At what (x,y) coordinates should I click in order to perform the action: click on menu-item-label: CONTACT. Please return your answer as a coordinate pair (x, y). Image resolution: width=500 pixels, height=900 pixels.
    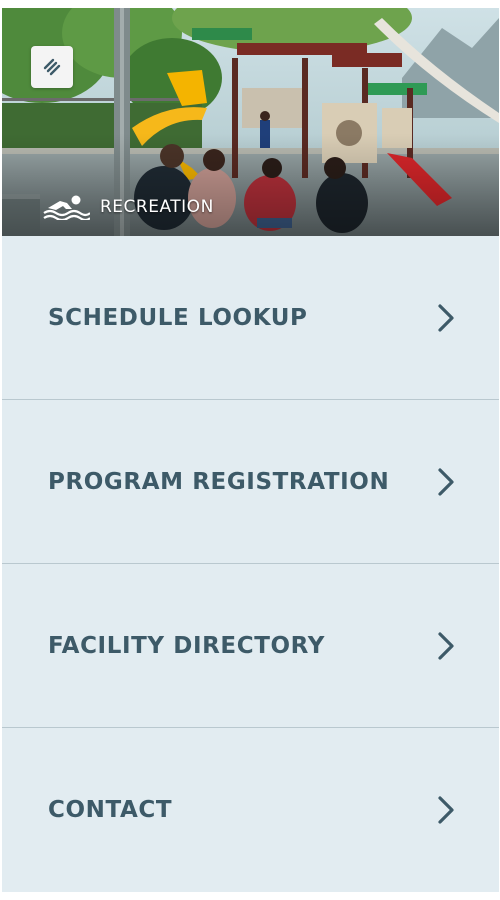
    Looking at the image, I should click on (110, 810).